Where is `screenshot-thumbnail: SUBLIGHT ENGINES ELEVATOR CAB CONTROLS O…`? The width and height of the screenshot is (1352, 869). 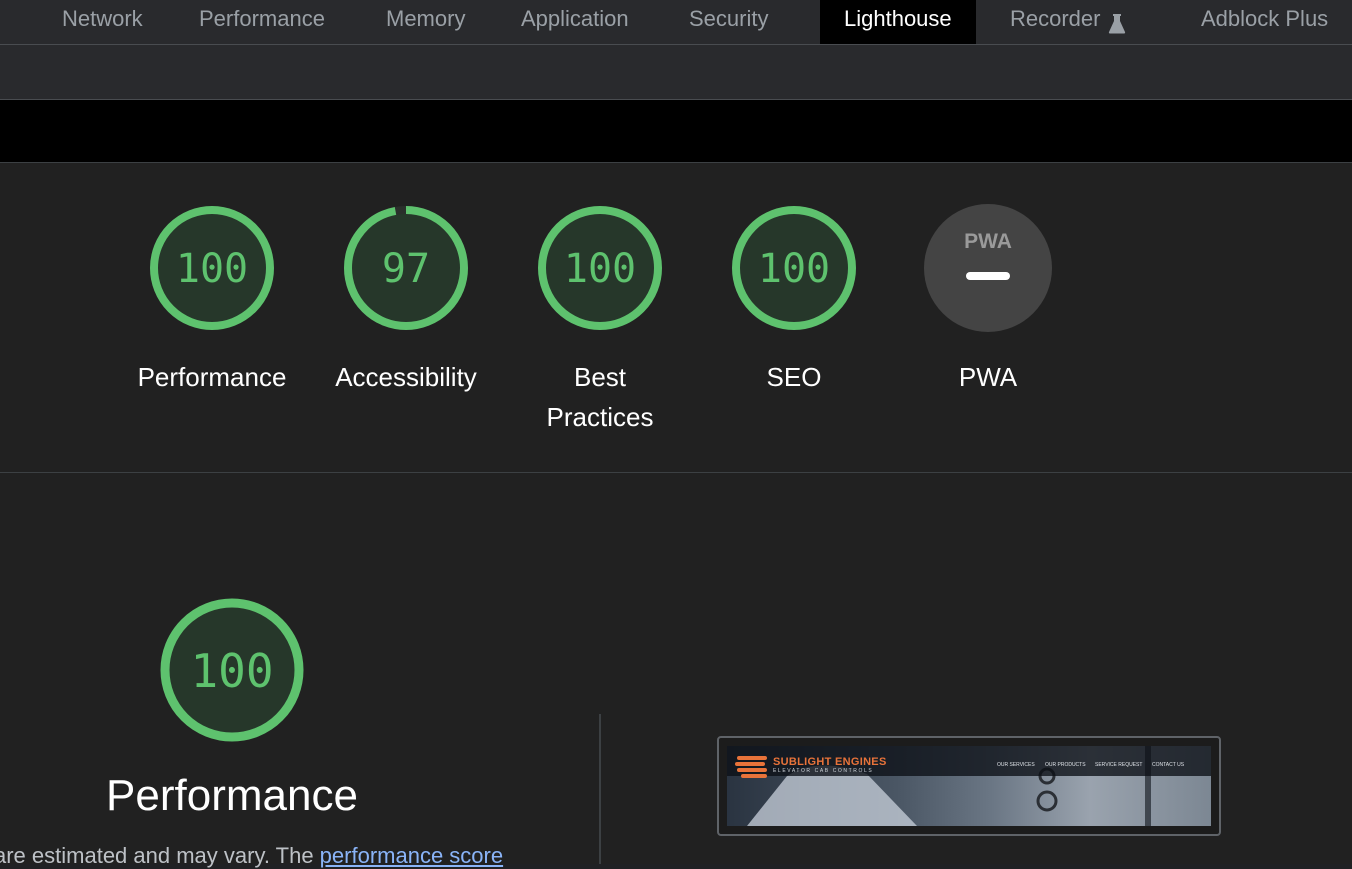 screenshot-thumbnail: SUBLIGHT ENGINES ELEVATOR CAB CONTROLS O… is located at coordinates (969, 786).